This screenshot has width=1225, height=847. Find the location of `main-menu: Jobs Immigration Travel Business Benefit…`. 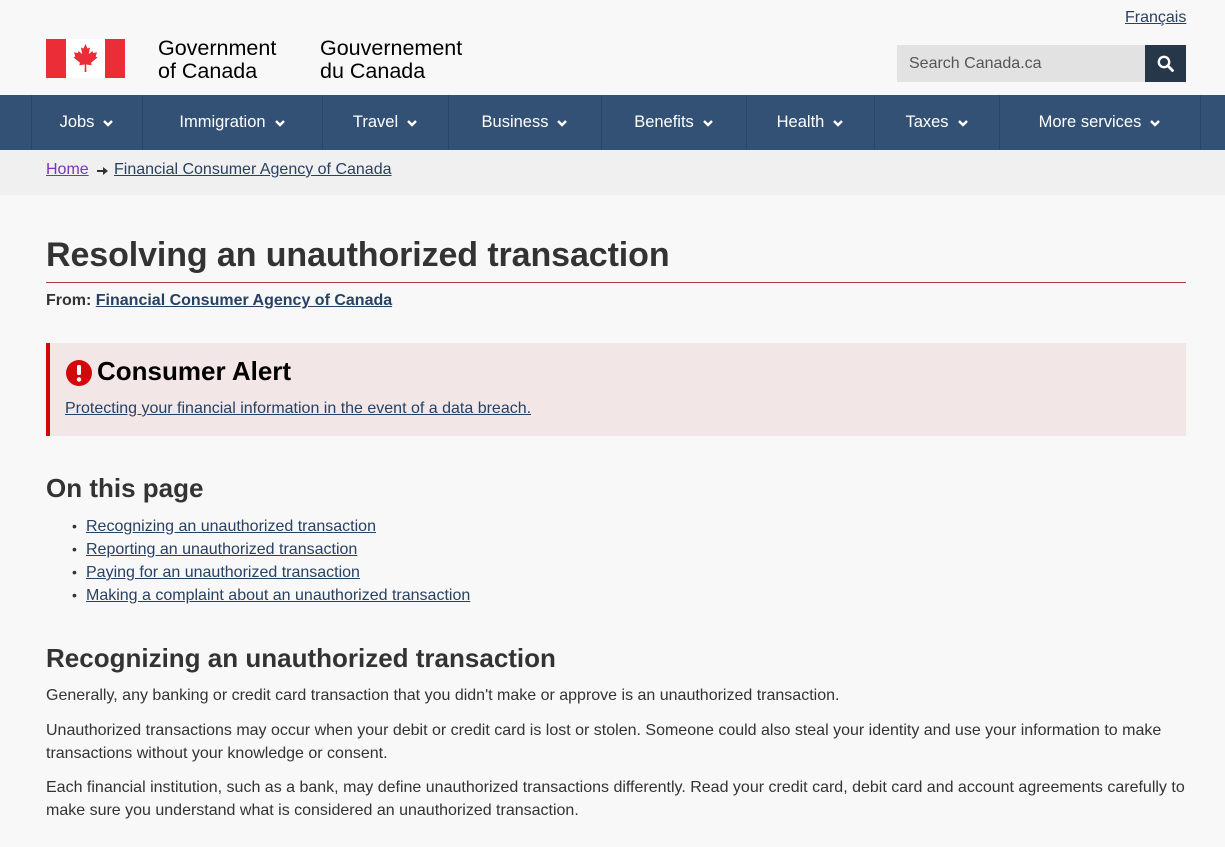

main-menu: Jobs Immigration Travel Business Benefit… is located at coordinates (612, 122).